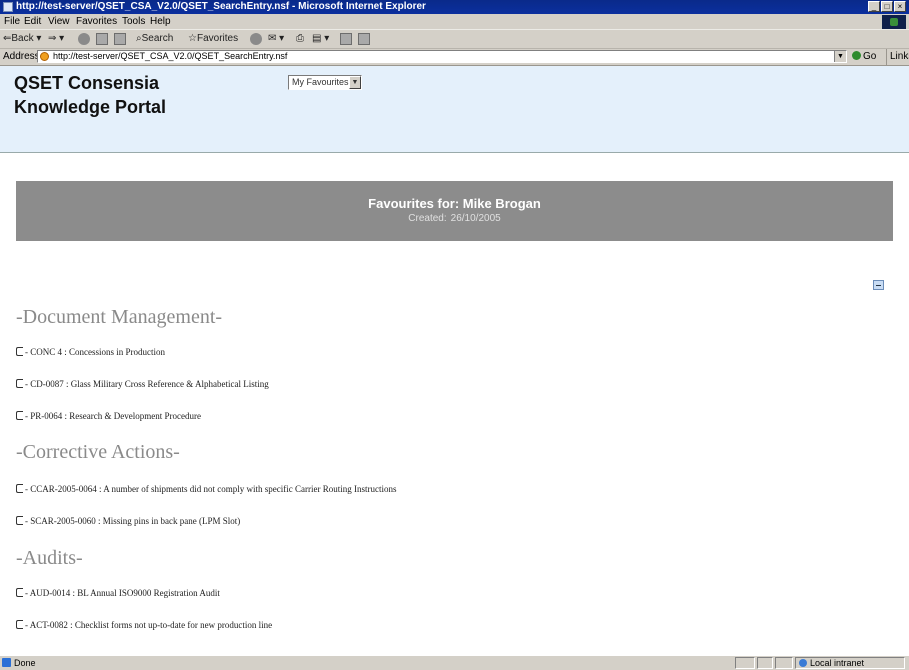 Image resolution: width=909 pixels, height=670 pixels. I want to click on standard-toolbar: ⇐Back ▾ ⇒ ▾ ⌕Search ☆Favorites ✉ ▾ ⎙ ▤ ▾, so click(454, 39).